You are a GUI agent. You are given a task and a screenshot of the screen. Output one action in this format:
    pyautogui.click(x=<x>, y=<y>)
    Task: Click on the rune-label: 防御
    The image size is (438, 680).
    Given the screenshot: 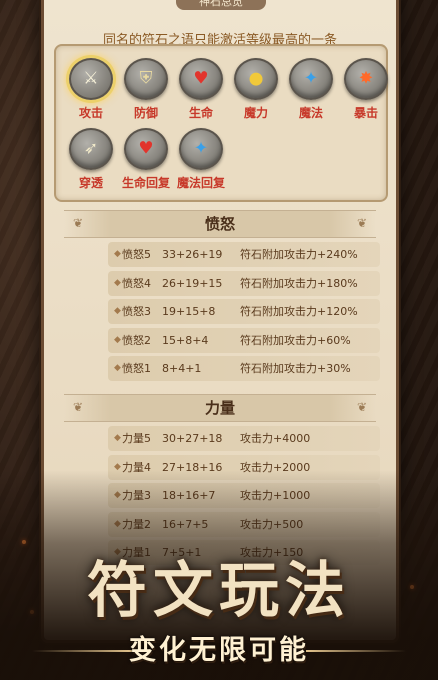 What is the action you would take?
    pyautogui.click(x=145, y=113)
    